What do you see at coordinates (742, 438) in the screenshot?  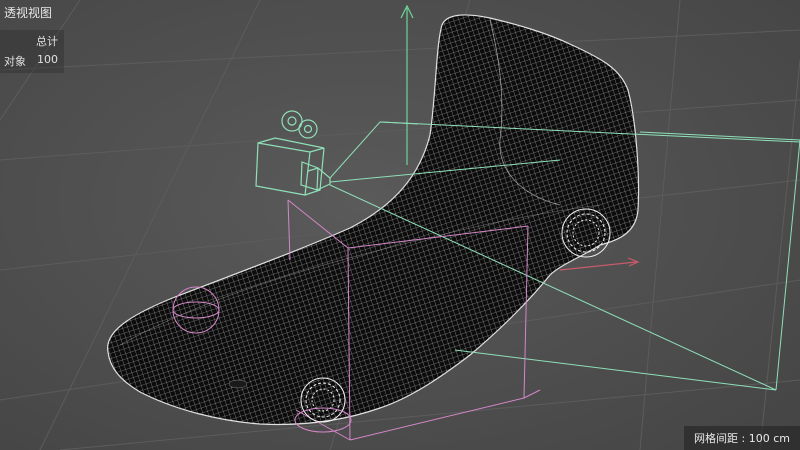 I see `grid-spacing-readout: 网格间距 : 100 cm` at bounding box center [742, 438].